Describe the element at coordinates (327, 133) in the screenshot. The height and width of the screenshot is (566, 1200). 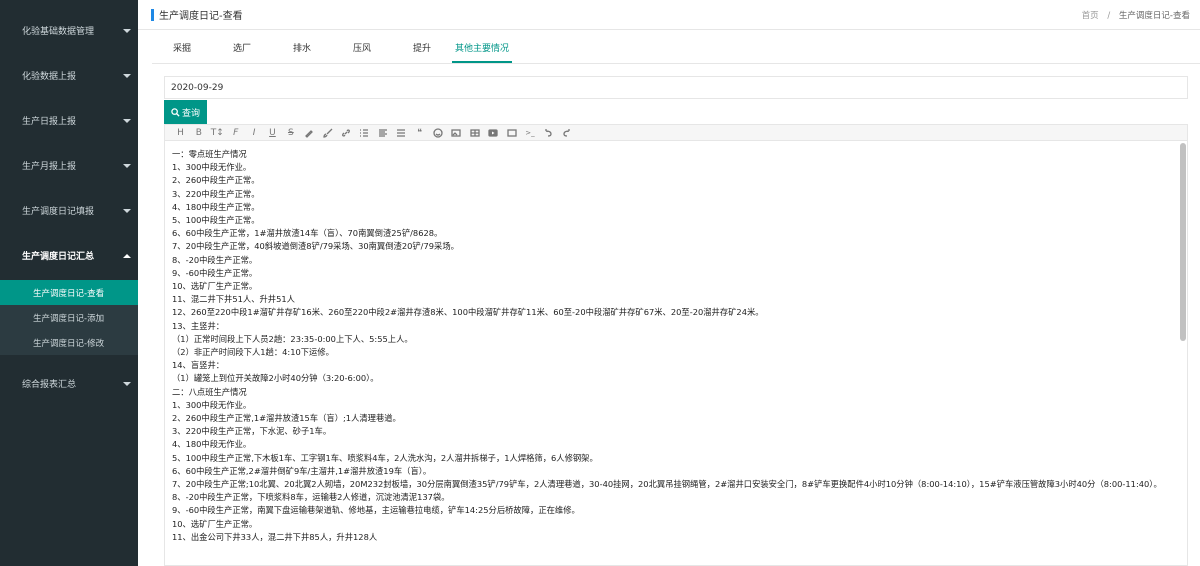
I see `brush-icon` at that location.